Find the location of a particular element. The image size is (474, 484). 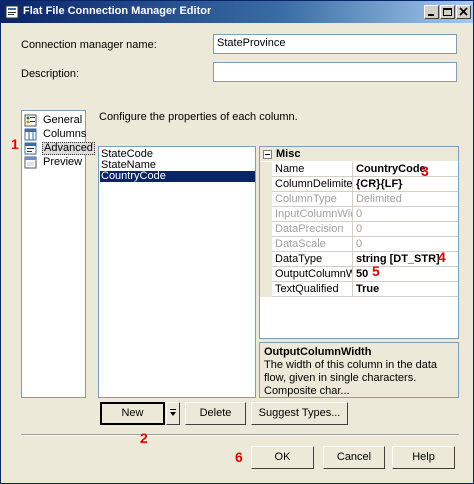

new-button: New is located at coordinates (132, 413).